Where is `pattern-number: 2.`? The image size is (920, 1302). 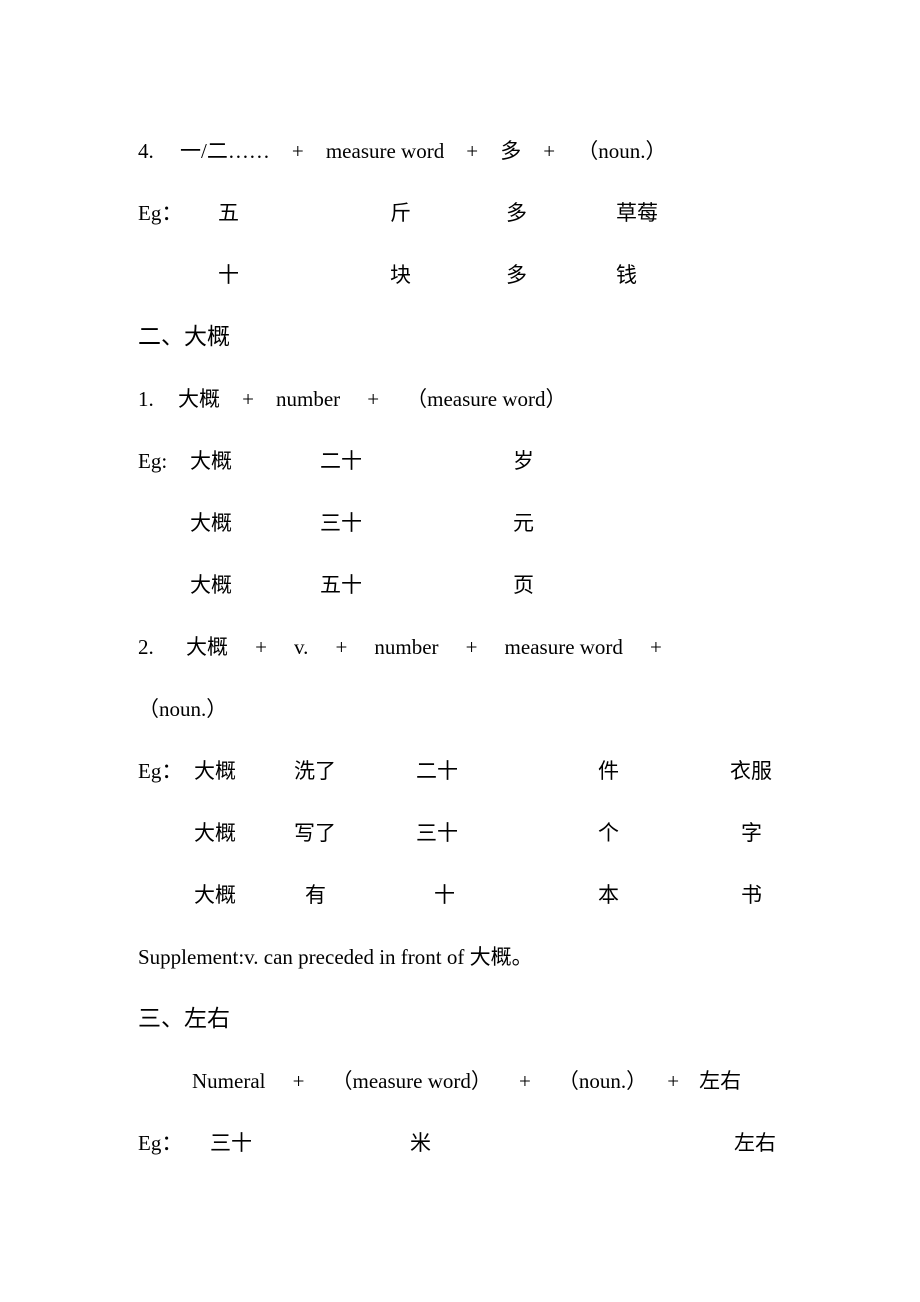
pattern-number: 2. is located at coordinates (146, 647).